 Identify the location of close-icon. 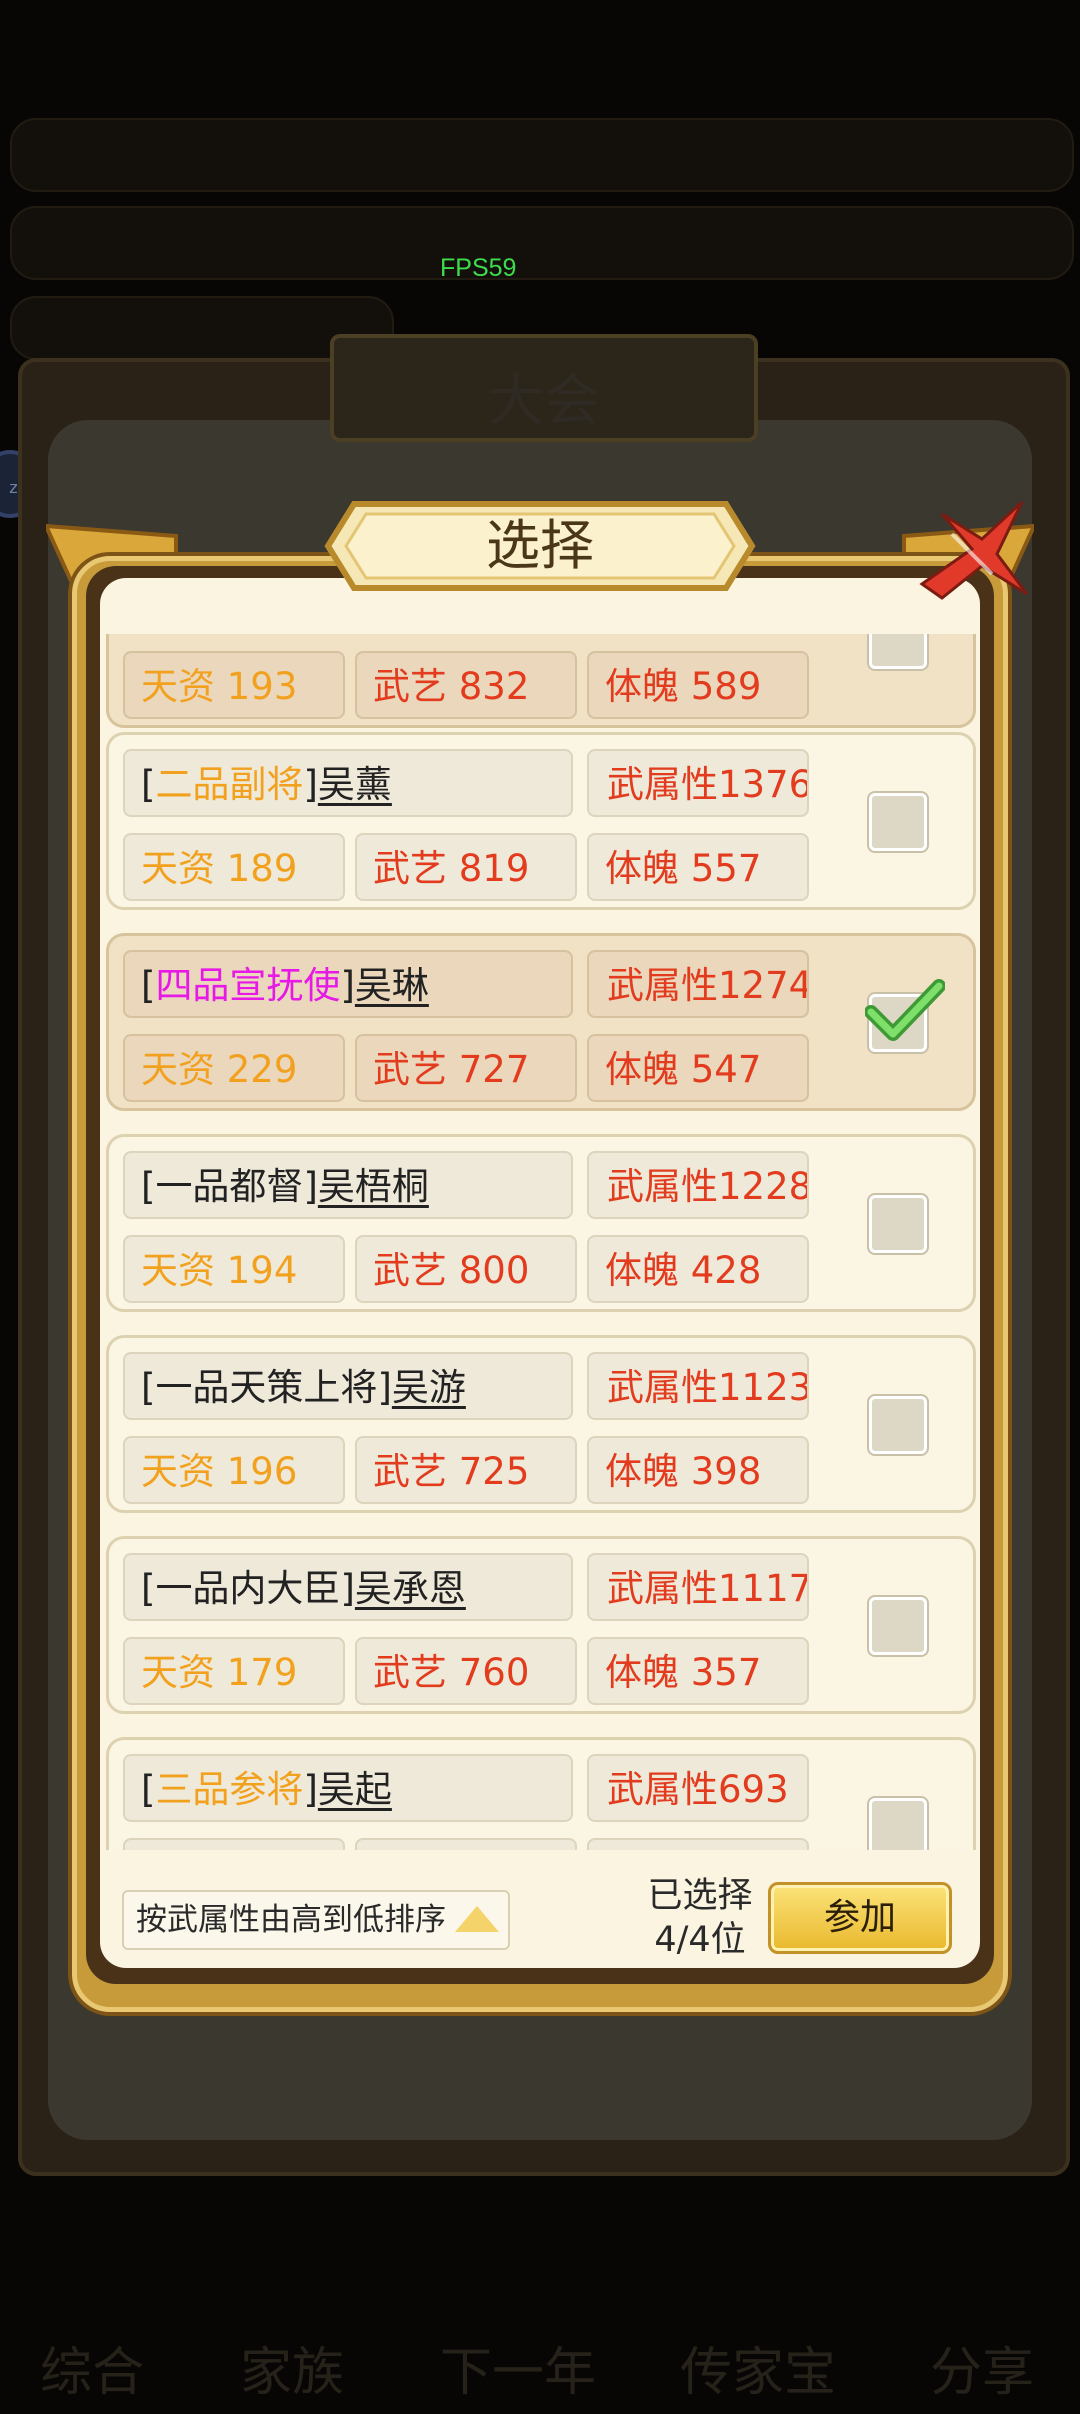
(972, 549).